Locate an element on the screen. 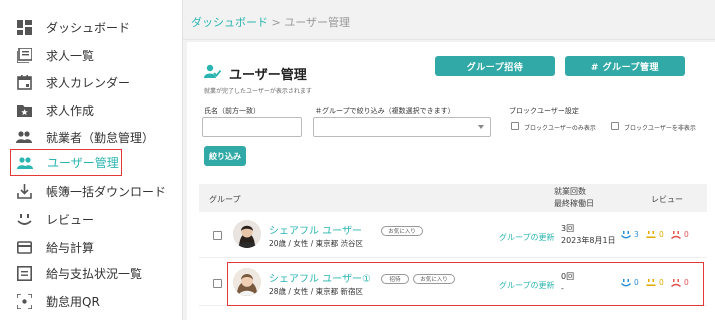  block-setting-label: ブロックユーザー設定 is located at coordinates (544, 111).